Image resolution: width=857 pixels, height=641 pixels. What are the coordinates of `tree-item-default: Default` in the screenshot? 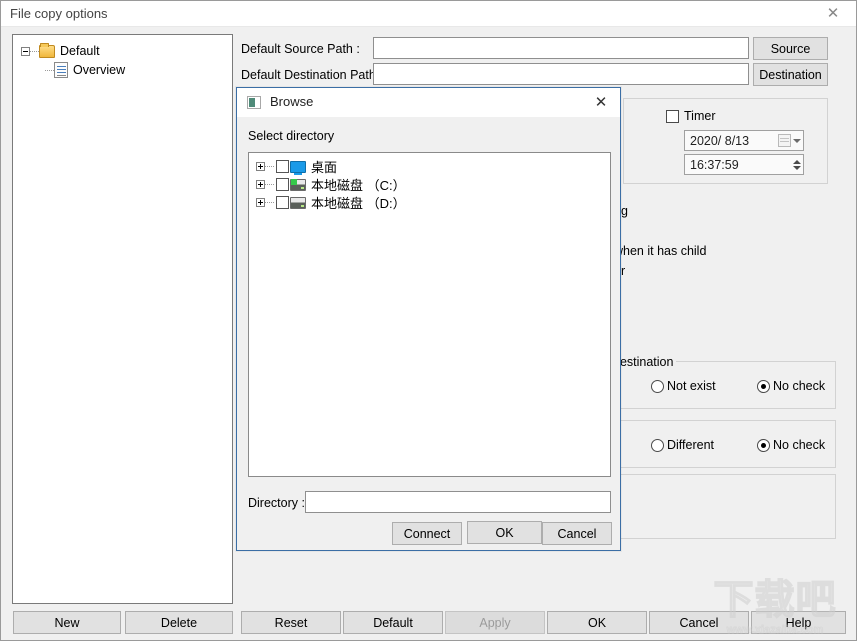 It's located at (60, 51).